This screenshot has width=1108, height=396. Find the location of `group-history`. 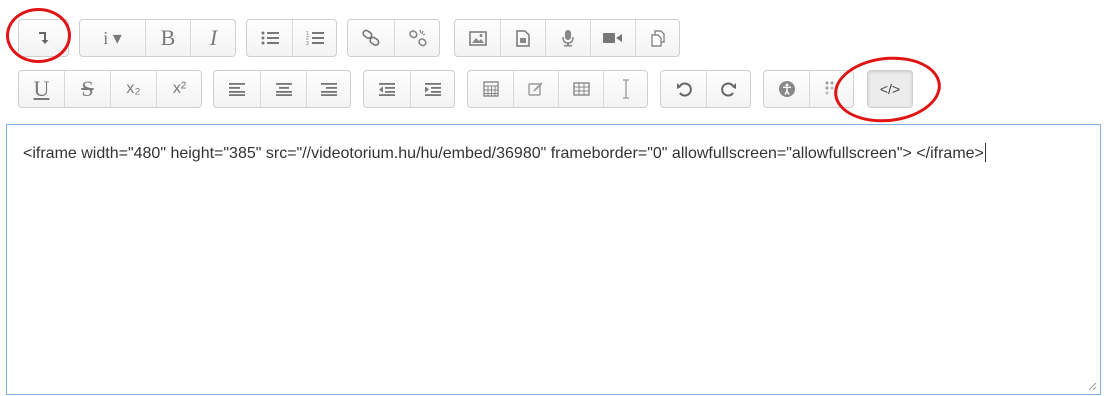

group-history is located at coordinates (705, 89).